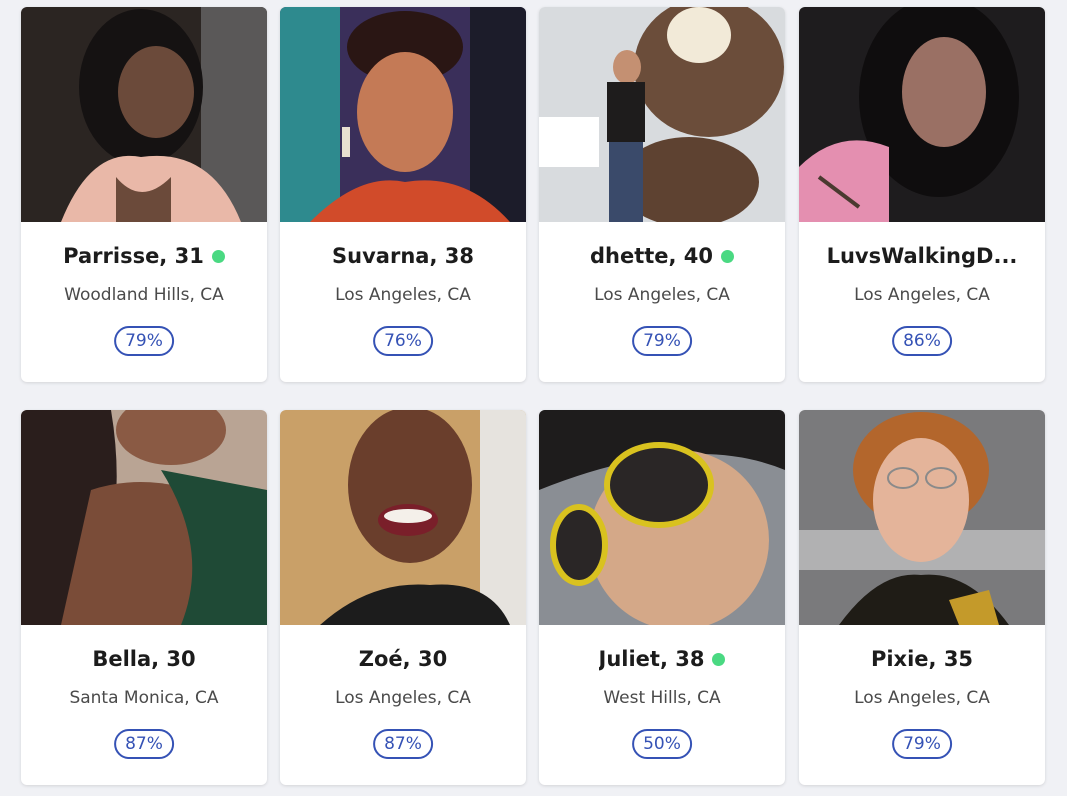  Describe the element at coordinates (662, 744) in the screenshot. I see `match-percentage-badge: 50%` at that location.